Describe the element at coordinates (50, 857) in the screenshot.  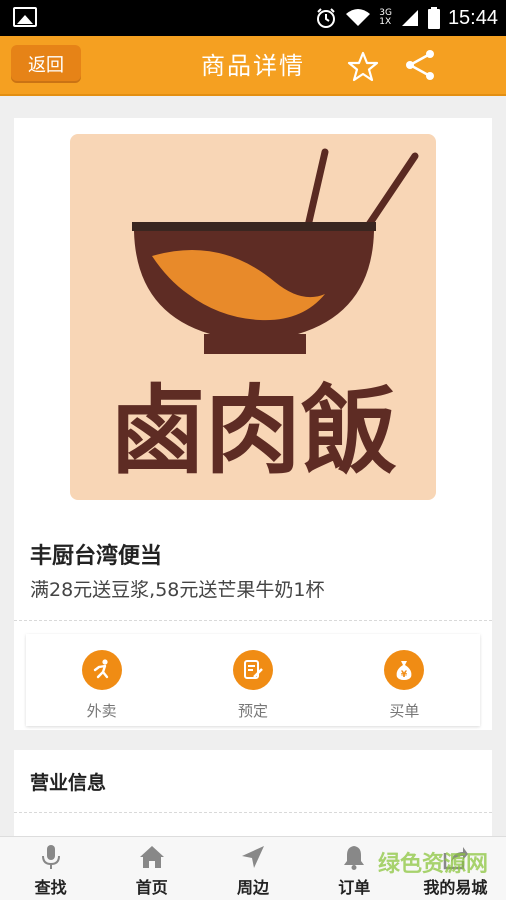
I see `microphone-icon` at that location.